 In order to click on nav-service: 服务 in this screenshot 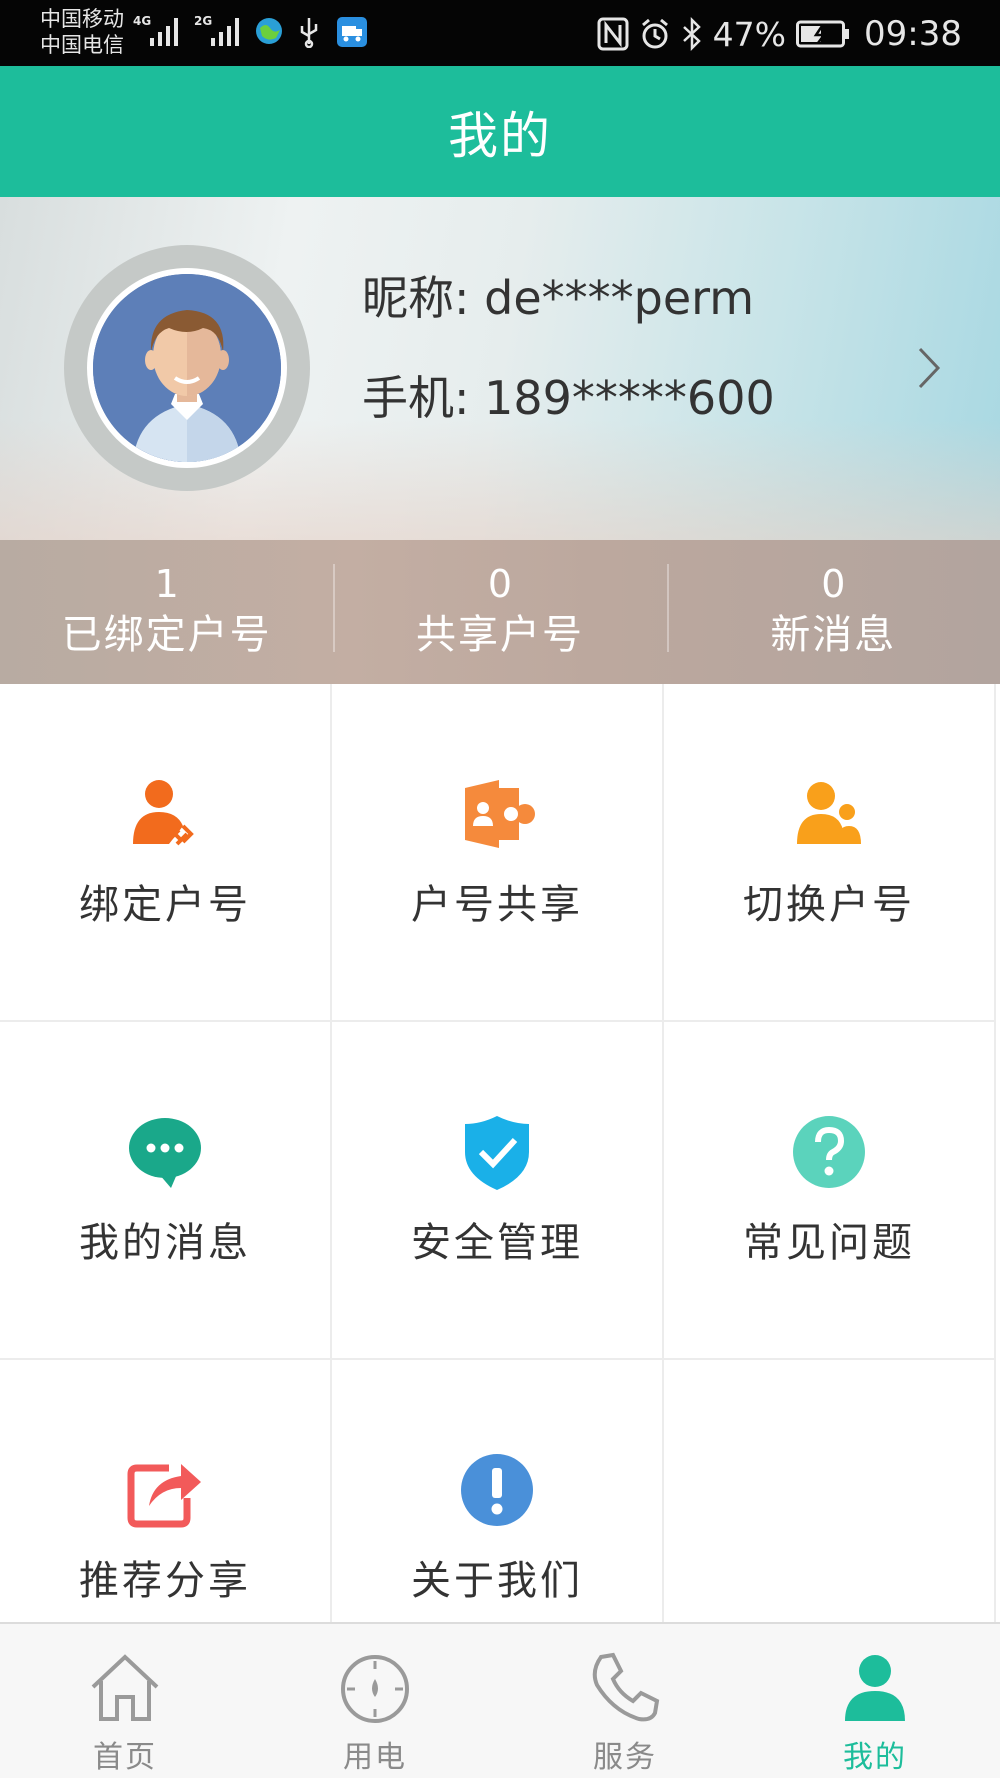, I will do `click(625, 1701)`.